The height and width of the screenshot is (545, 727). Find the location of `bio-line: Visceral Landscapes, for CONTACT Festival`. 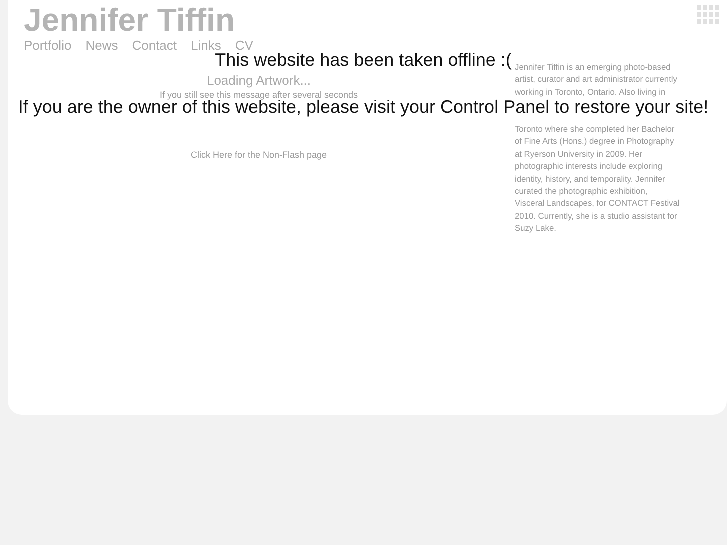

bio-line: Visceral Landscapes, for CONTACT Festival is located at coordinates (598, 203).